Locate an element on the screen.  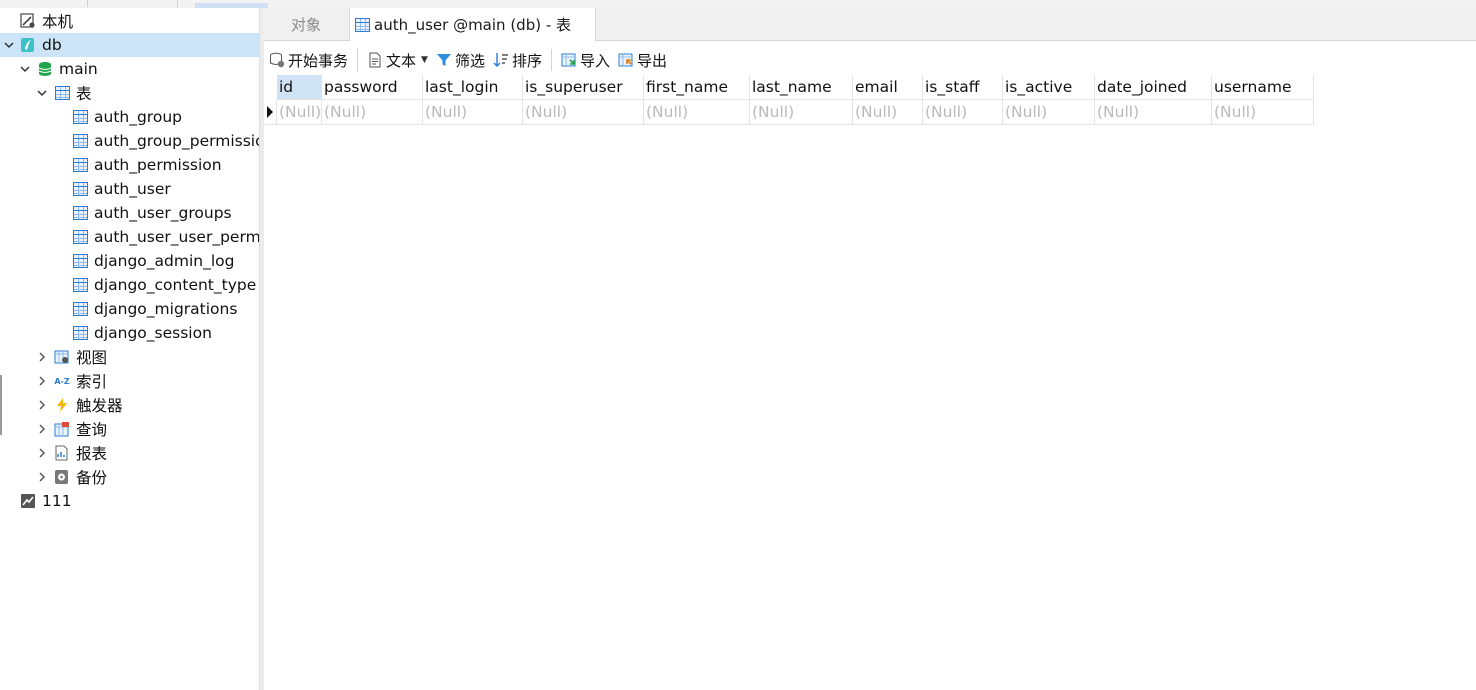
column-header: last_name is located at coordinates (801, 87).